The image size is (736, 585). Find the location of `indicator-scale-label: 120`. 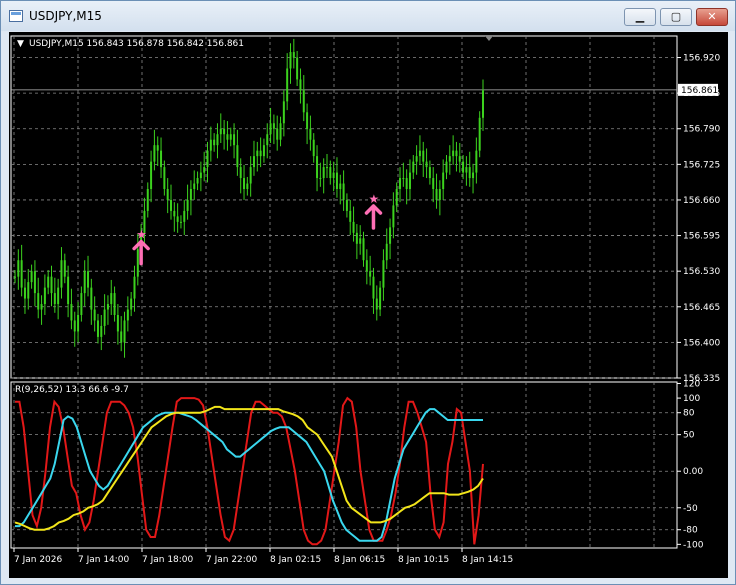

indicator-scale-label: 120 is located at coordinates (691, 384).